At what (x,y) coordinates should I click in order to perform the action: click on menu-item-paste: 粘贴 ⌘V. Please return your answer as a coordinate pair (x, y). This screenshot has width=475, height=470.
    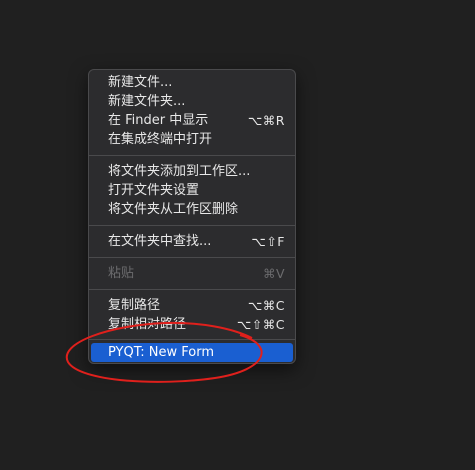
    Looking at the image, I should click on (192, 273).